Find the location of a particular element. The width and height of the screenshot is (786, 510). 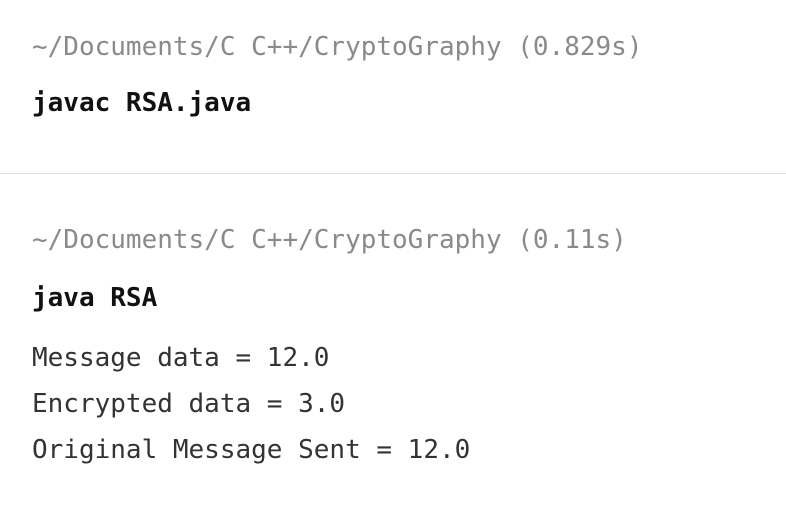

output-line: Original Message Sent = 12.0 is located at coordinates (251, 450).